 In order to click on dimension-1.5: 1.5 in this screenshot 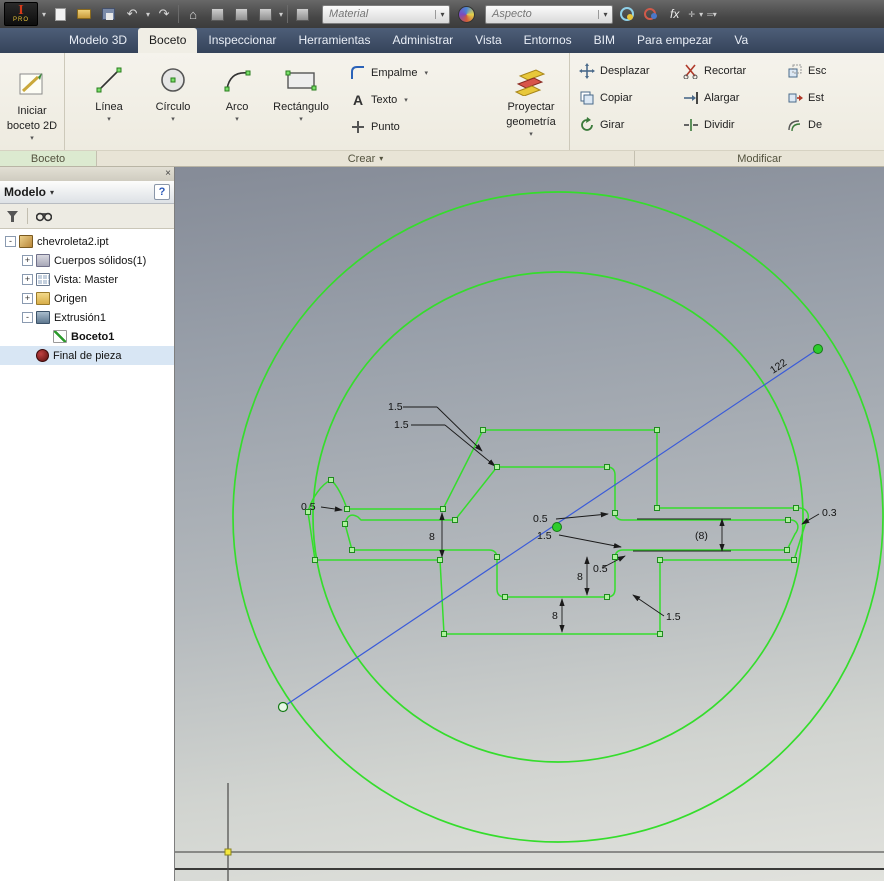, I will do `click(656, 608)`.